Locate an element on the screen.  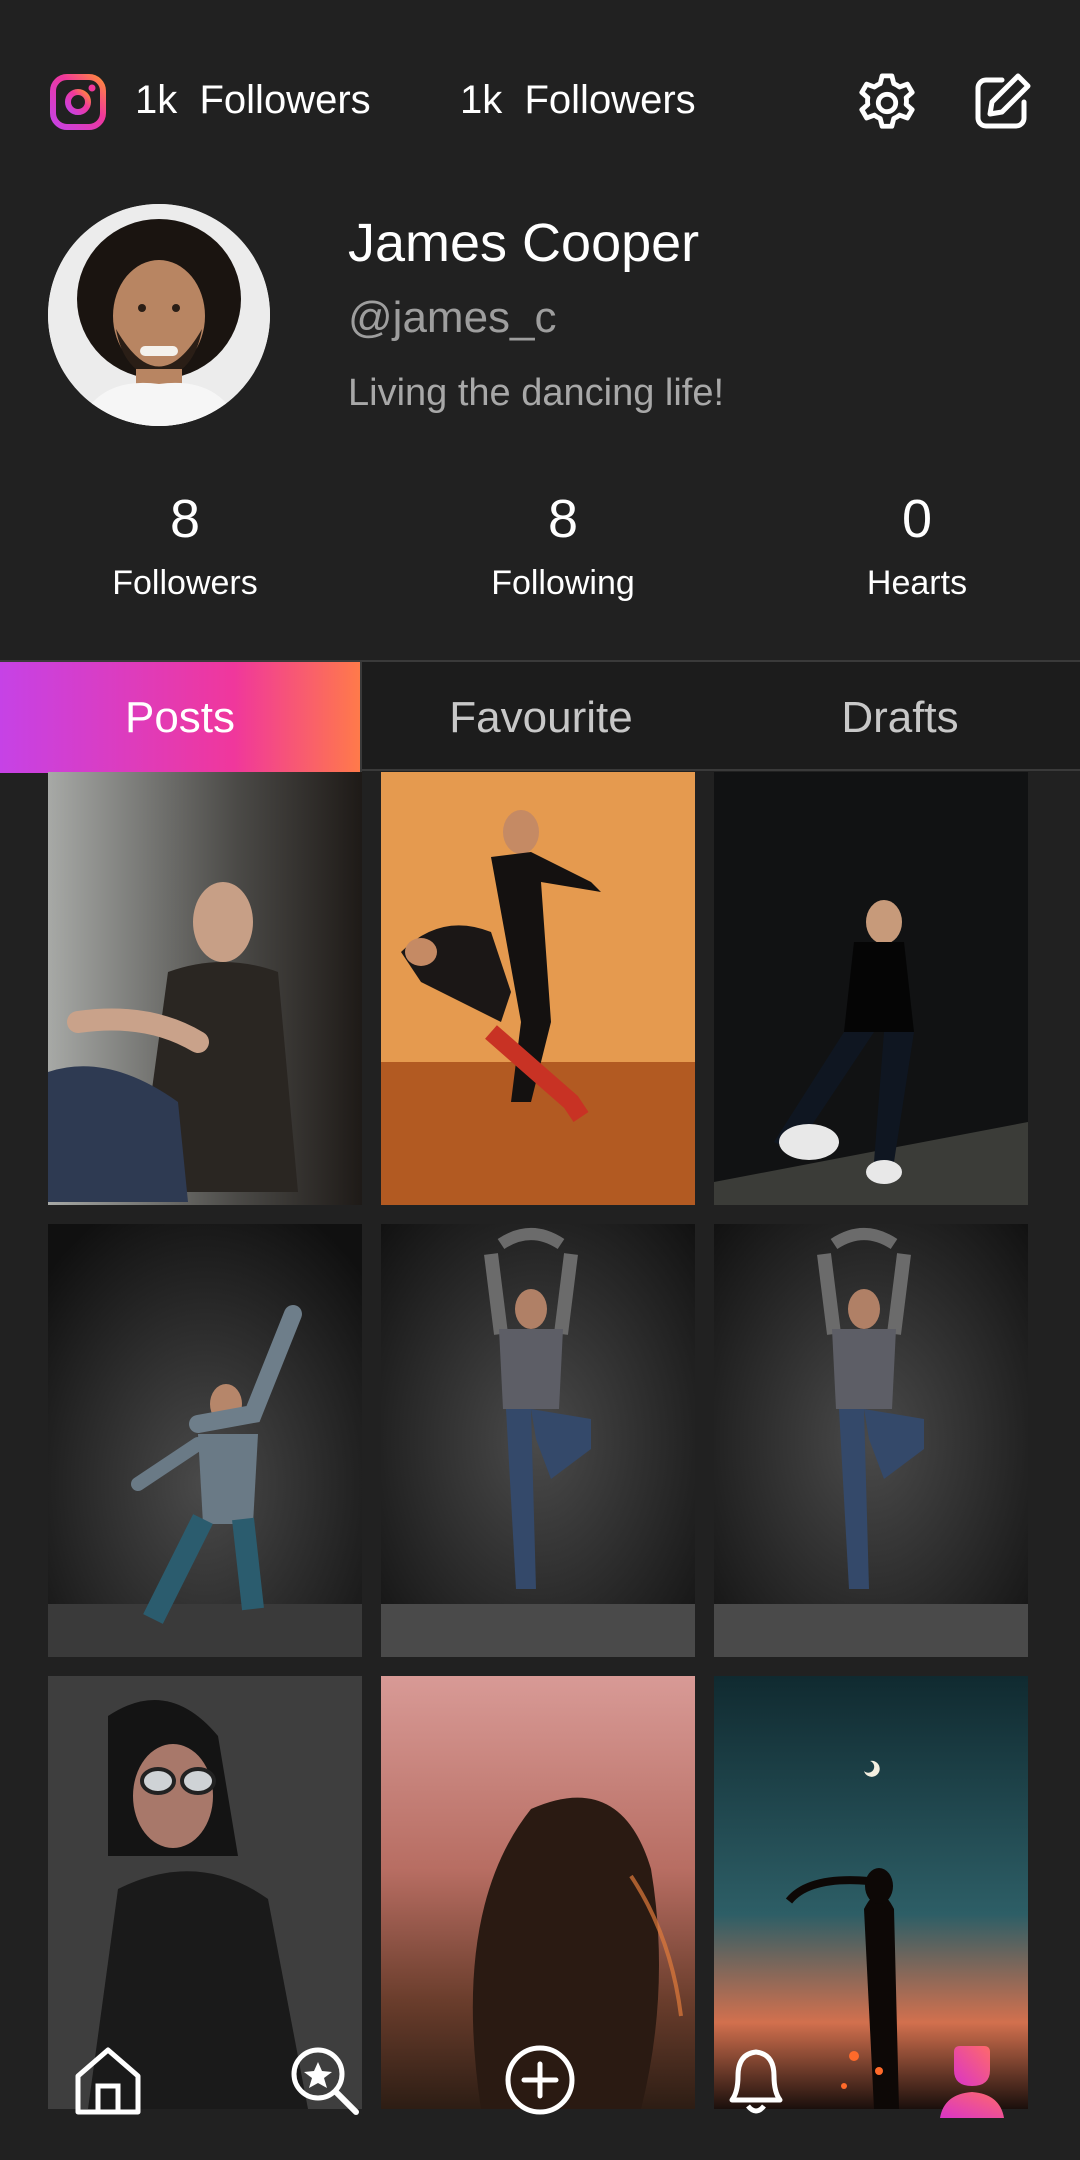
instagram-icon is located at coordinates (78, 102).